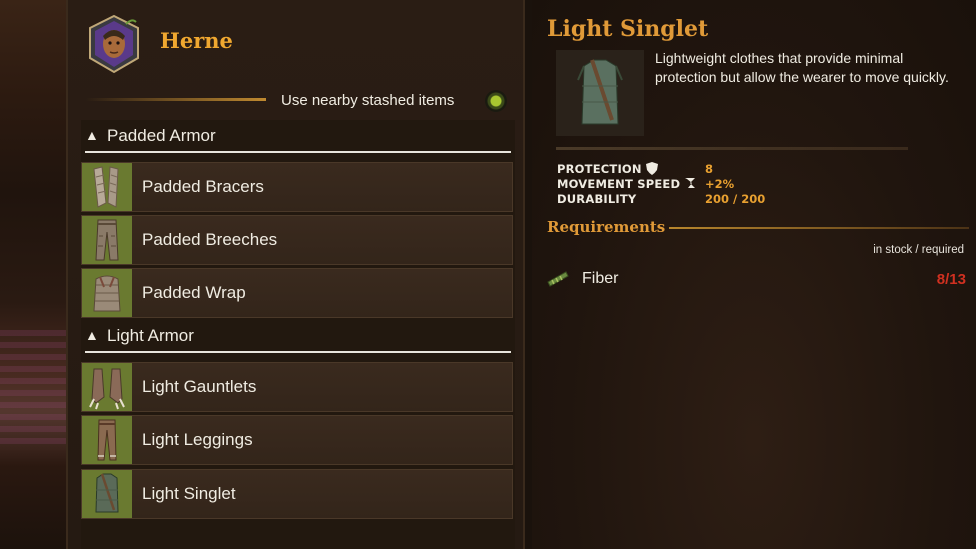 This screenshot has width=976, height=549. What do you see at coordinates (709, 169) in the screenshot?
I see `stat-value: 8` at bounding box center [709, 169].